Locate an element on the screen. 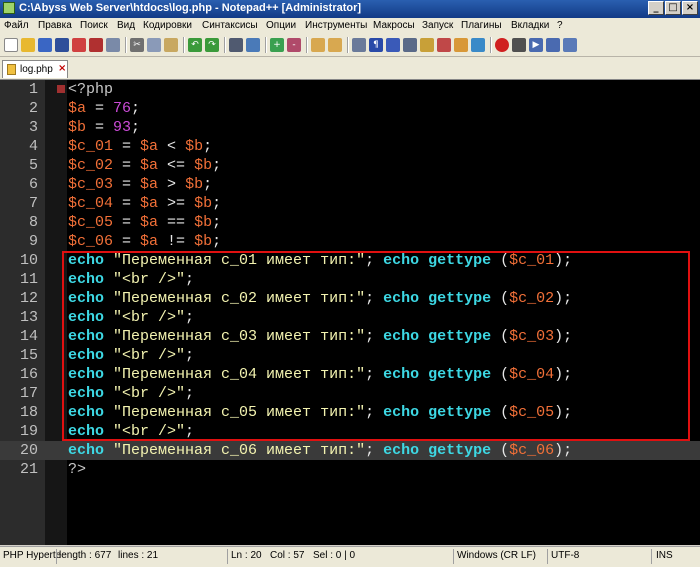  line-number: 9 is located at coordinates (33, 241).